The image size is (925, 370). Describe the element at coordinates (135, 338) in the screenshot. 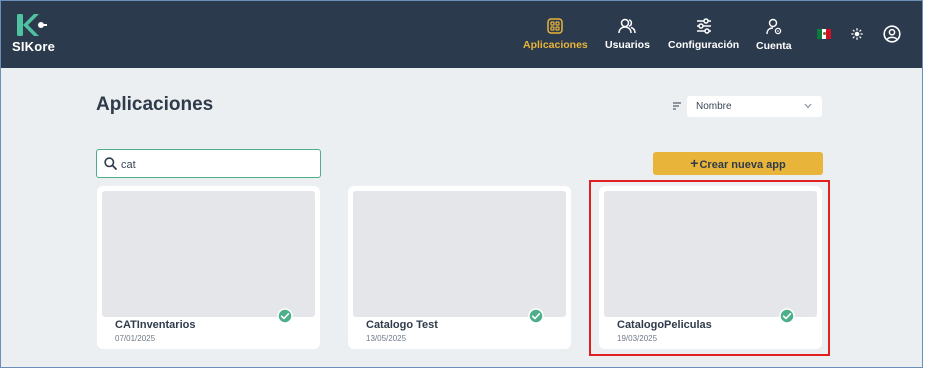

I see `app-card-date: 07/01/2025` at that location.